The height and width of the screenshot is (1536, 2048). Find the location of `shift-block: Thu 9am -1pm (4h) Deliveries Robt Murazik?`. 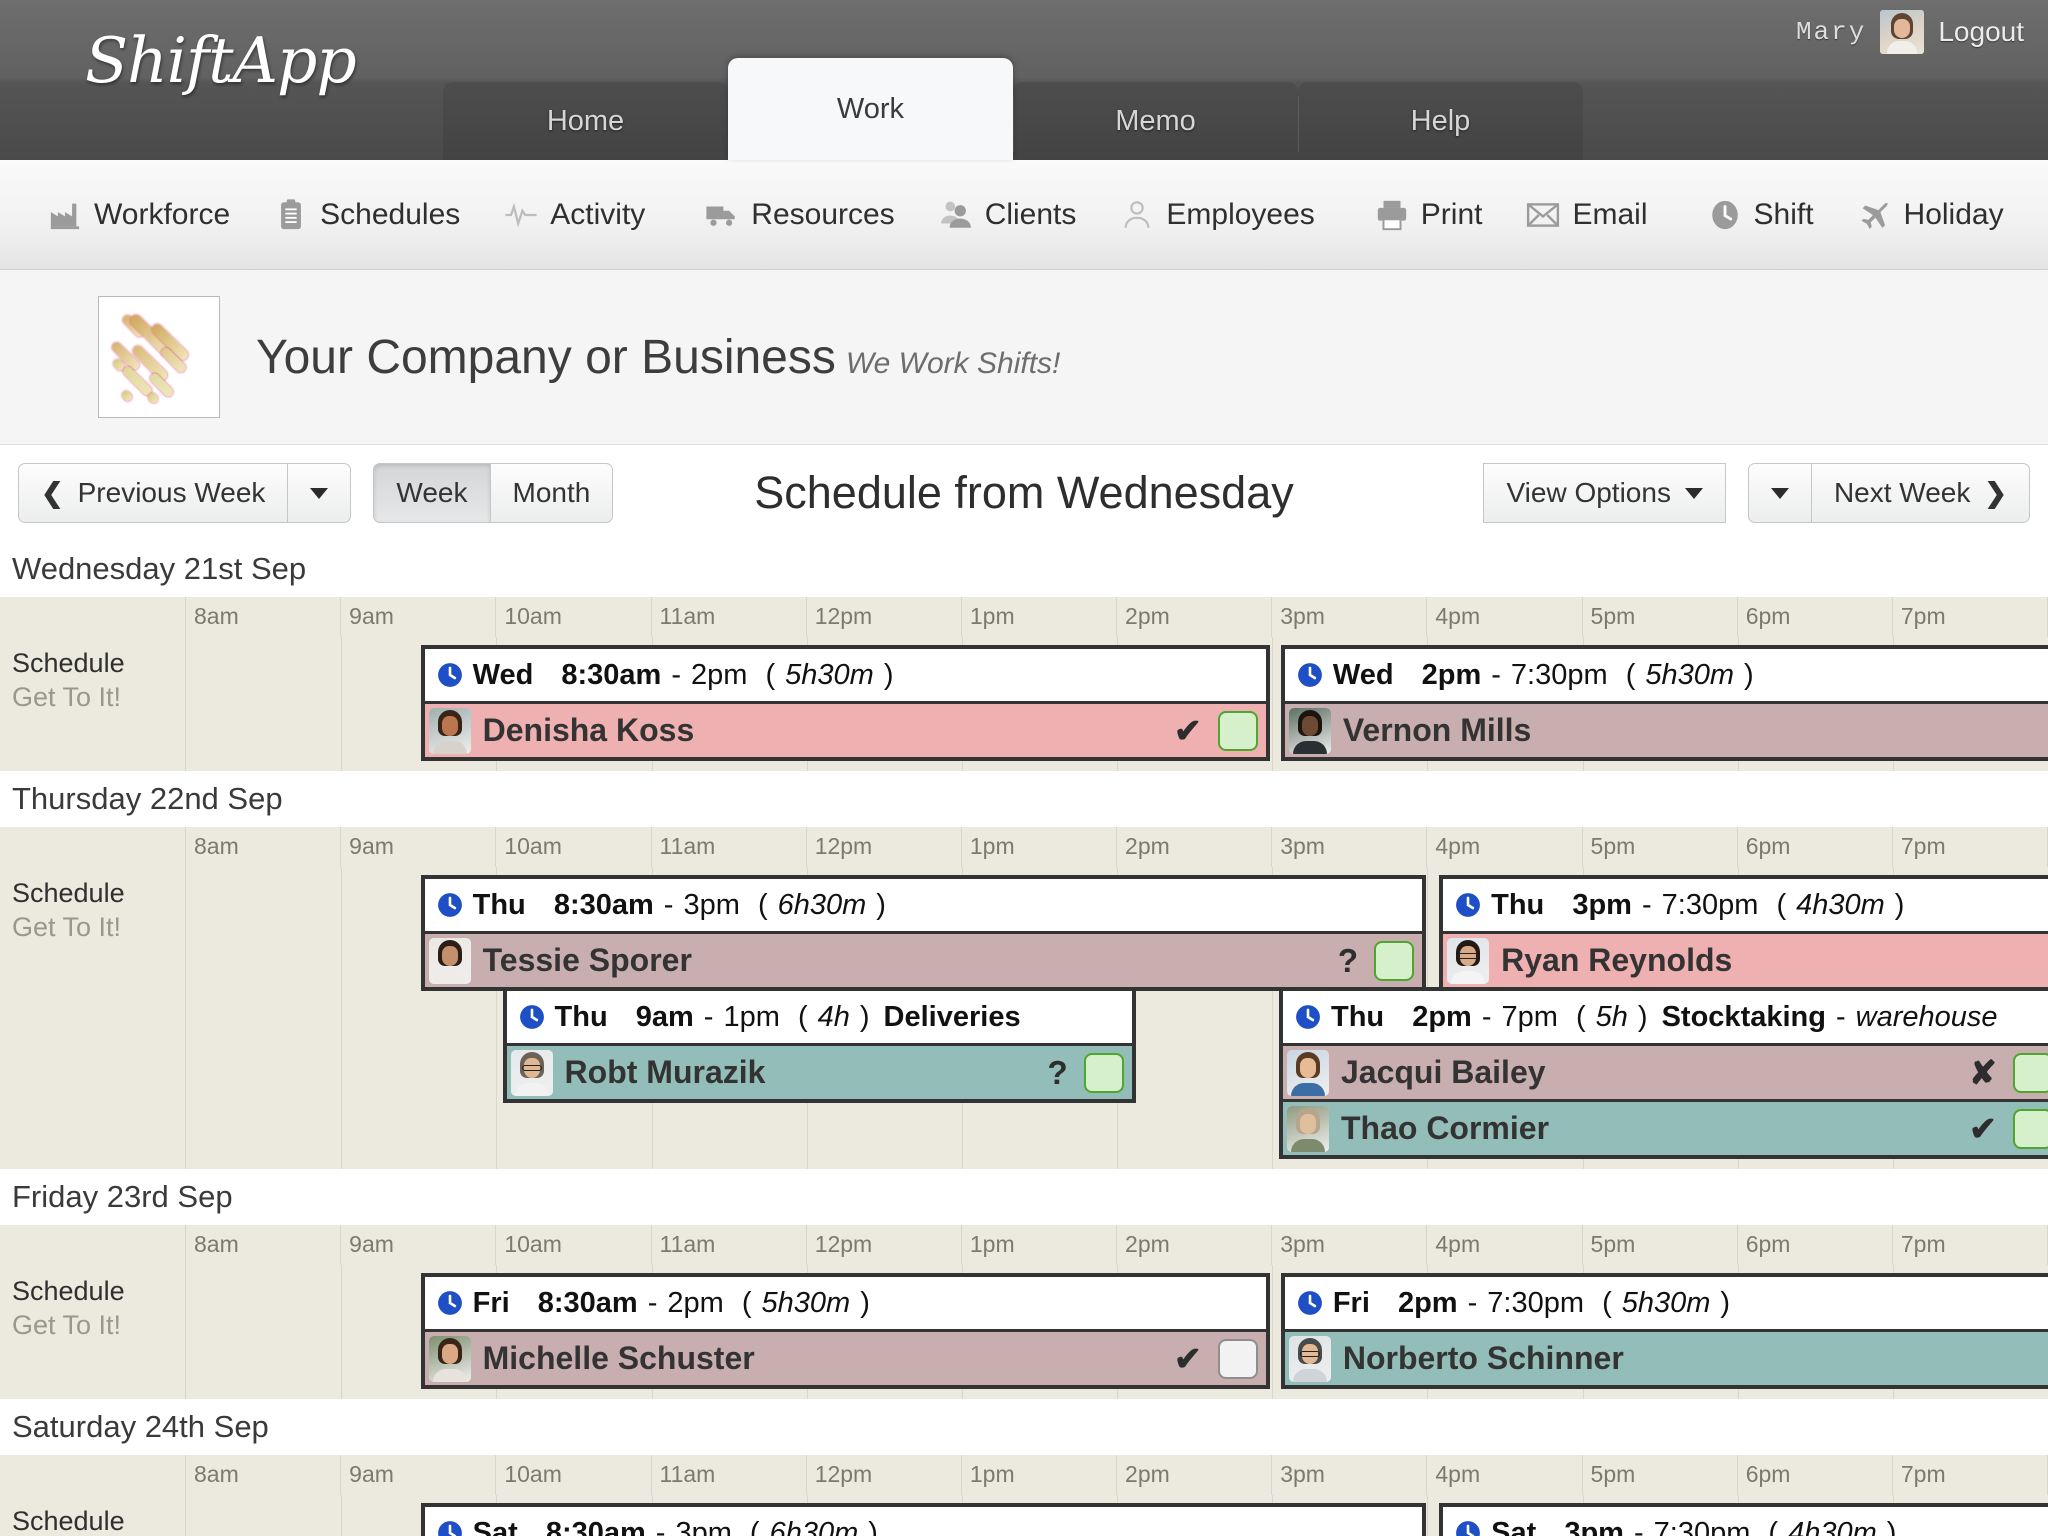

shift-block: Thu 9am -1pm (4h) Deliveries Robt Murazik? is located at coordinates (819, 1045).